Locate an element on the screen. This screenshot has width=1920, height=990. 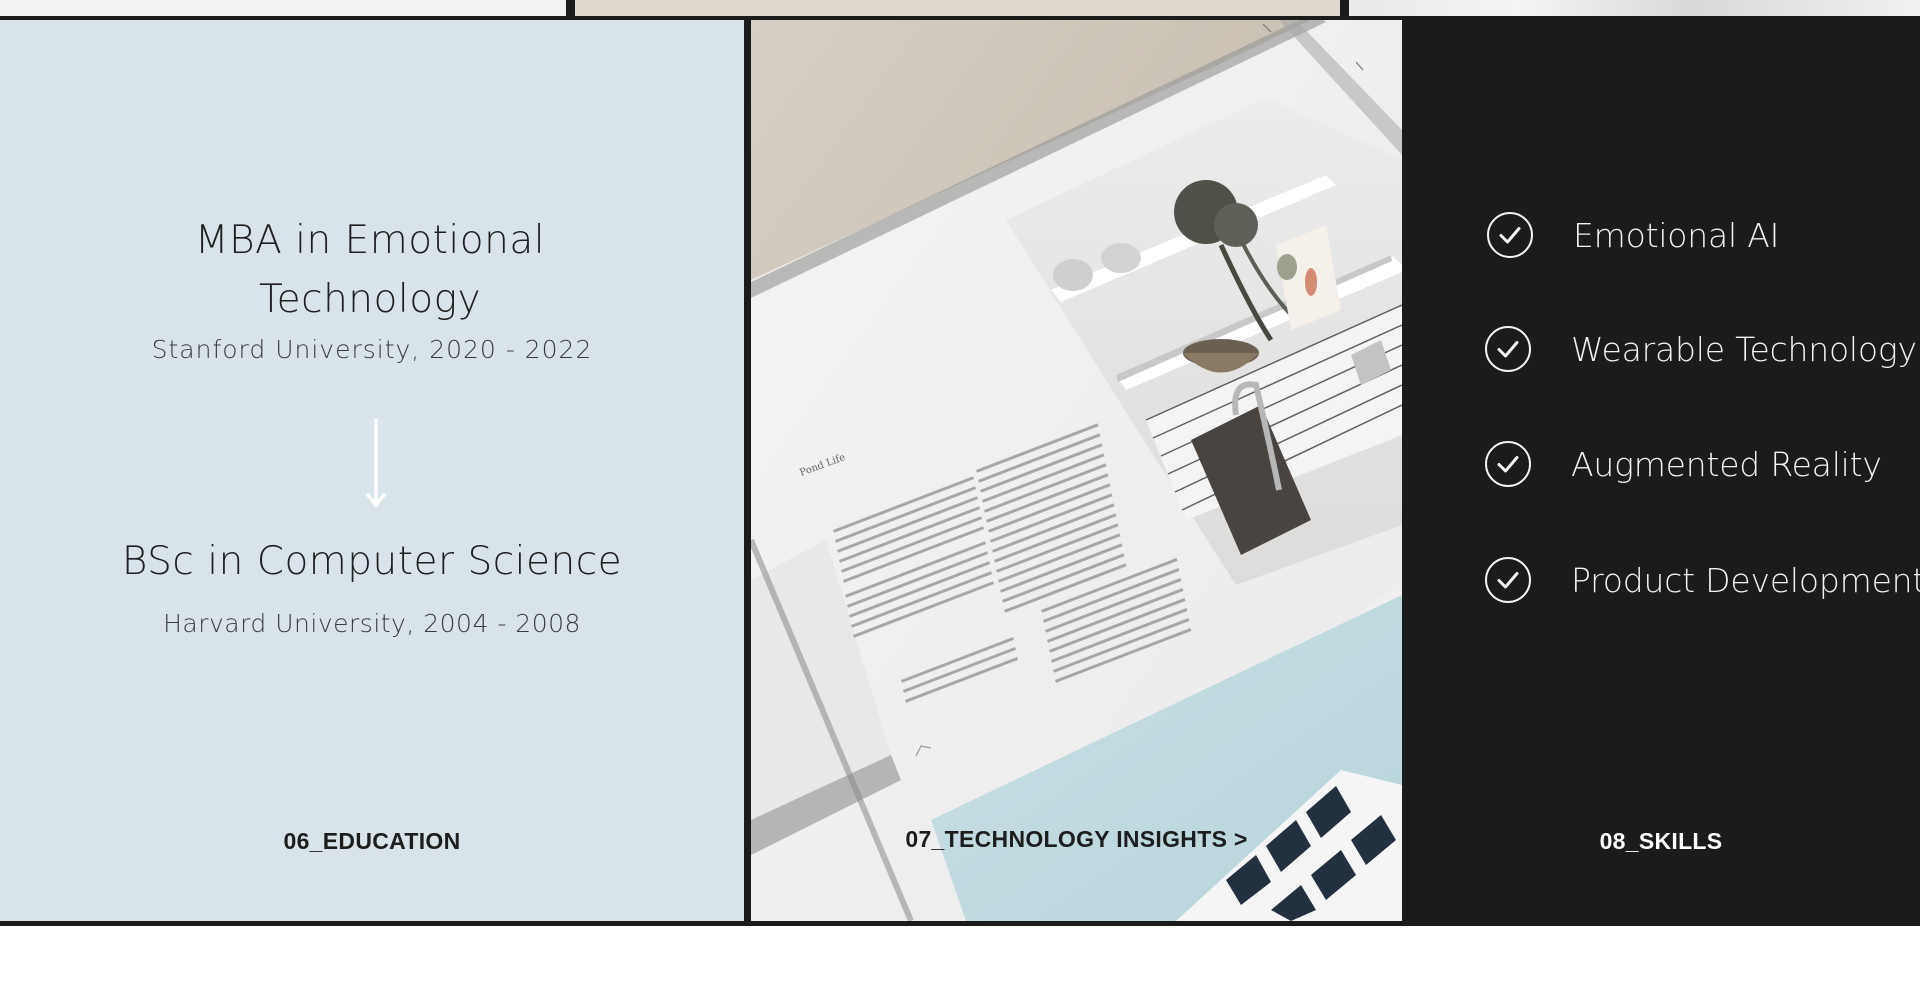
degree-title: BSc in Computer Science is located at coordinates (372, 561).